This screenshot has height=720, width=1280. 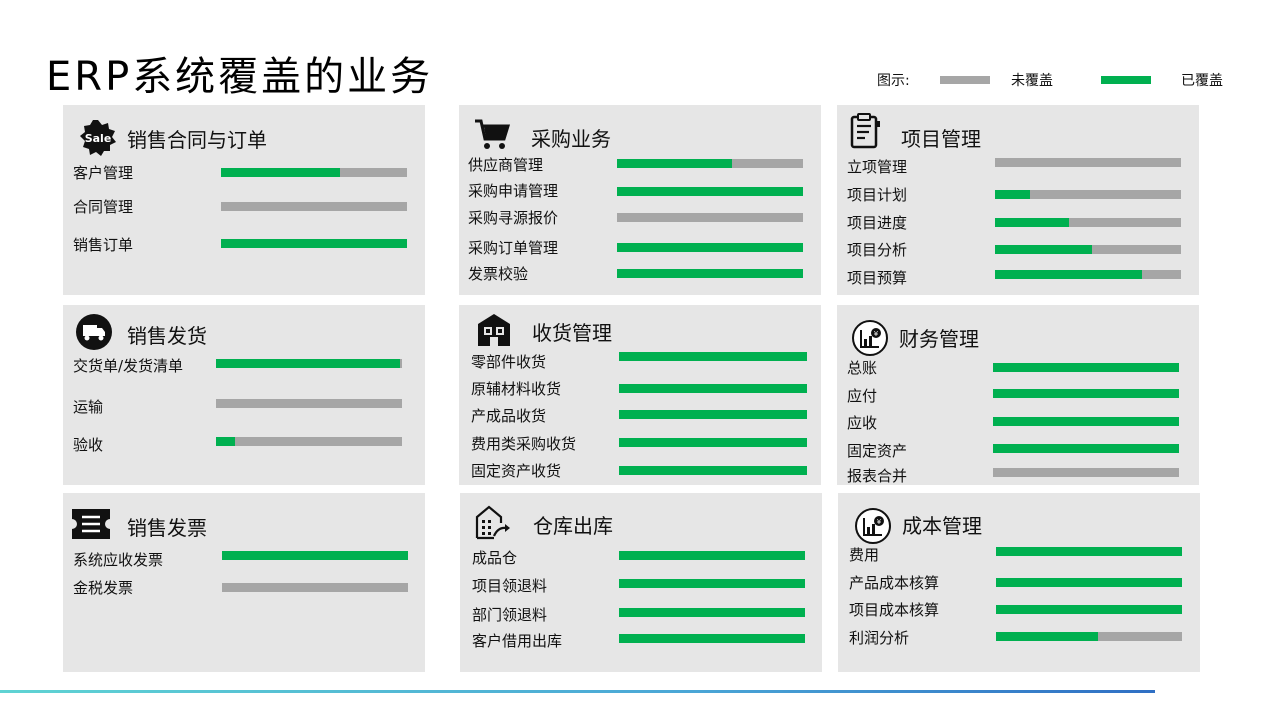 What do you see at coordinates (509, 416) in the screenshot?
I see `row-label: 产成品收货` at bounding box center [509, 416].